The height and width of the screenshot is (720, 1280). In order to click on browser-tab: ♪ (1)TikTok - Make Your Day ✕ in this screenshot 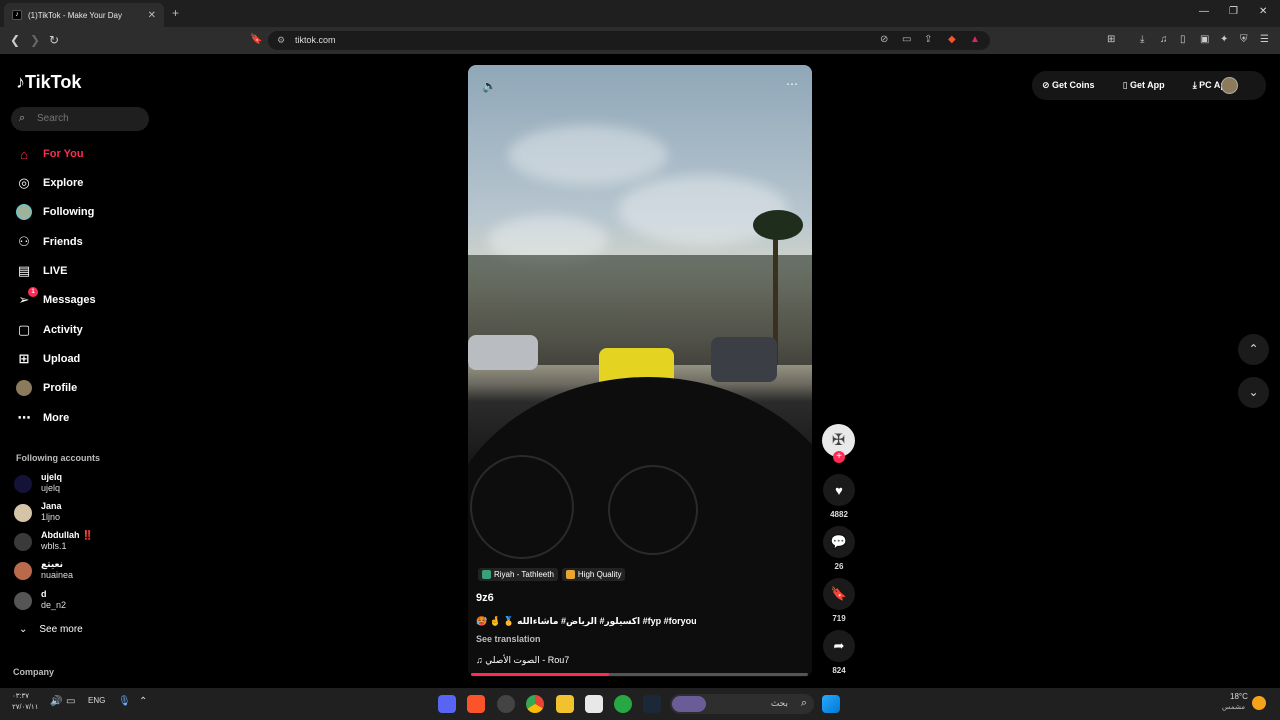, I will do `click(84, 15)`.